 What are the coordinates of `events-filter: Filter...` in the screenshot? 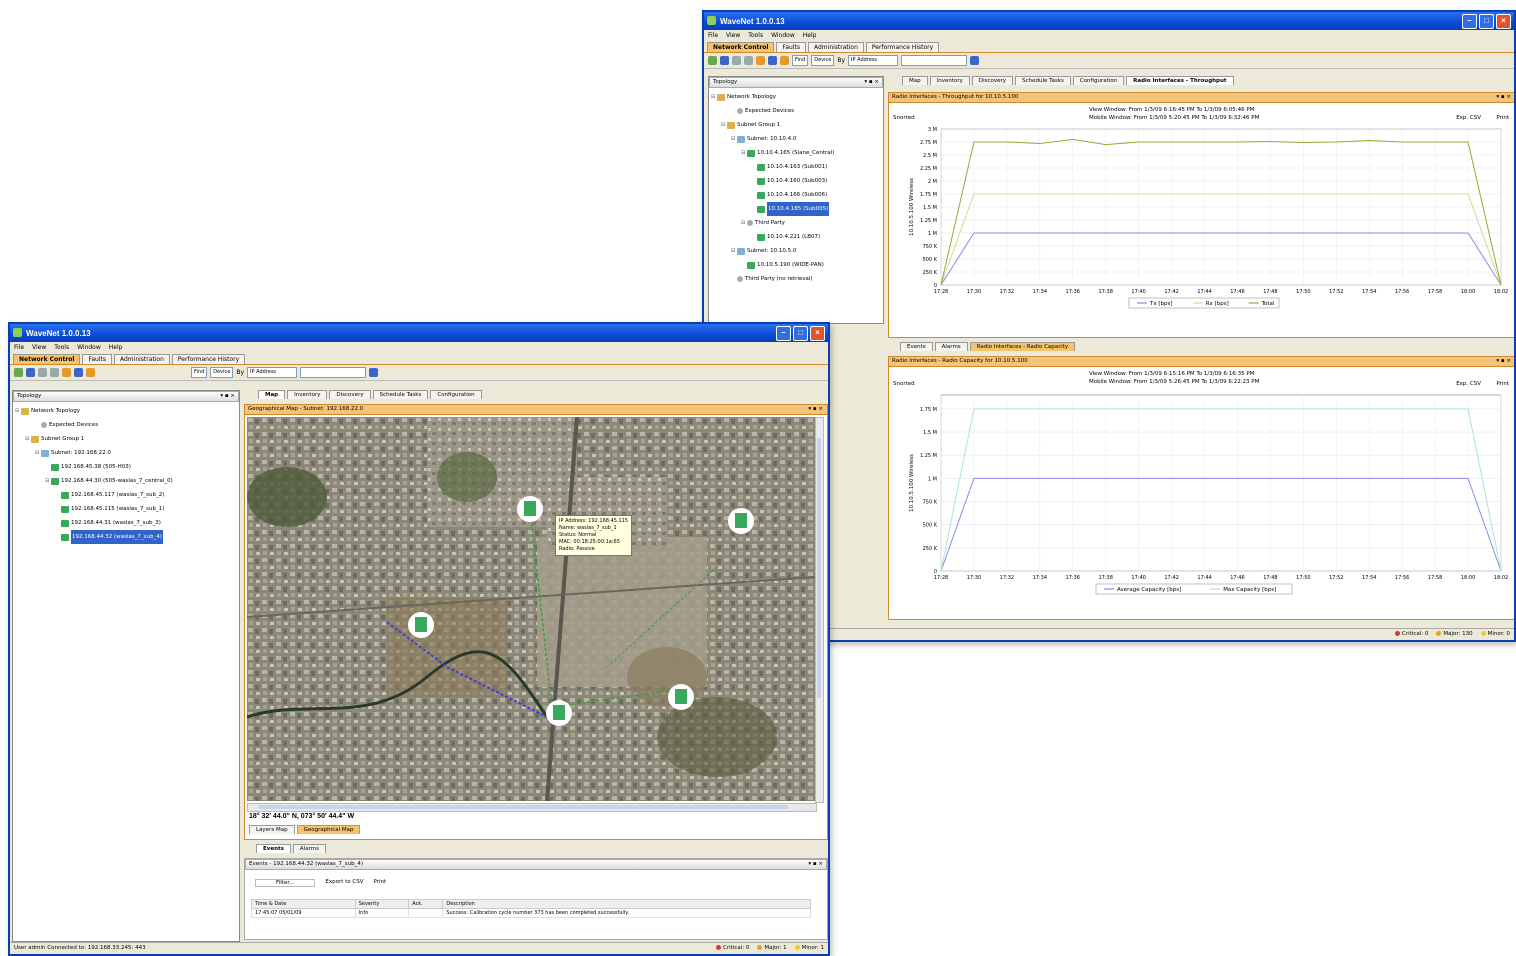 It's located at (285, 883).